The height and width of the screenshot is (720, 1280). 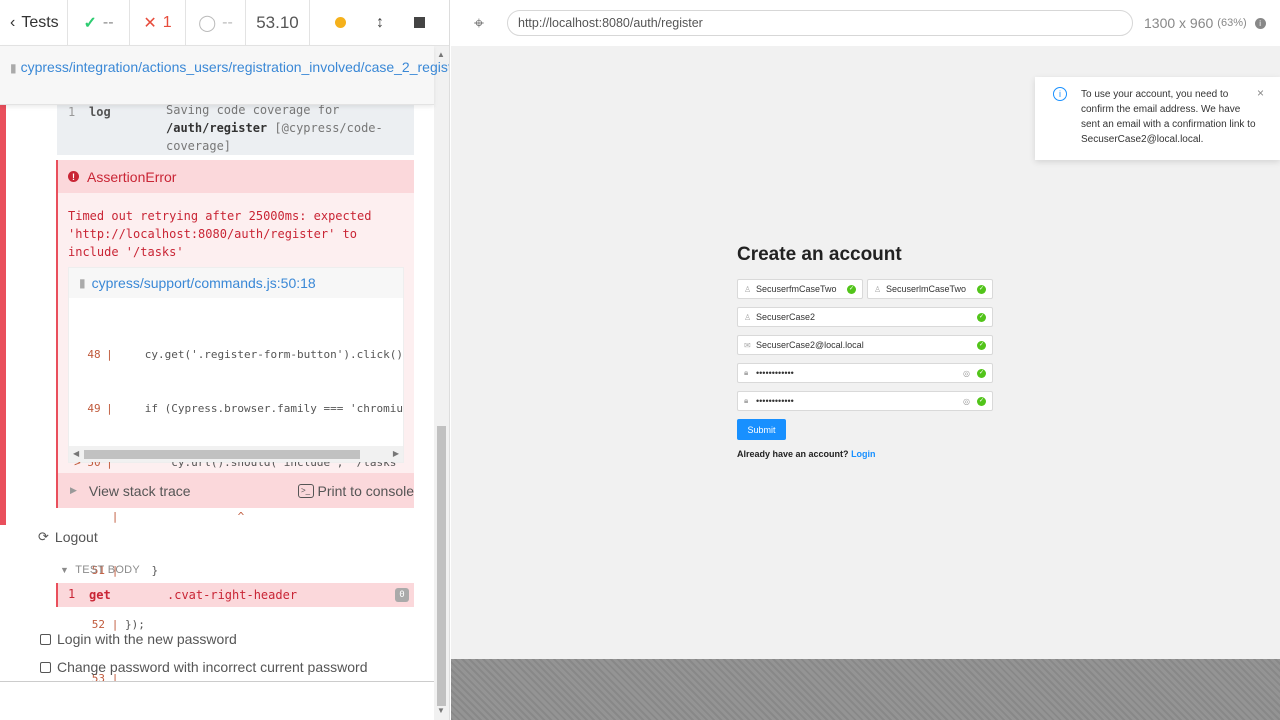 What do you see at coordinates (139, 490) in the screenshot?
I see `stack-trace-label: View stack trace` at bounding box center [139, 490].